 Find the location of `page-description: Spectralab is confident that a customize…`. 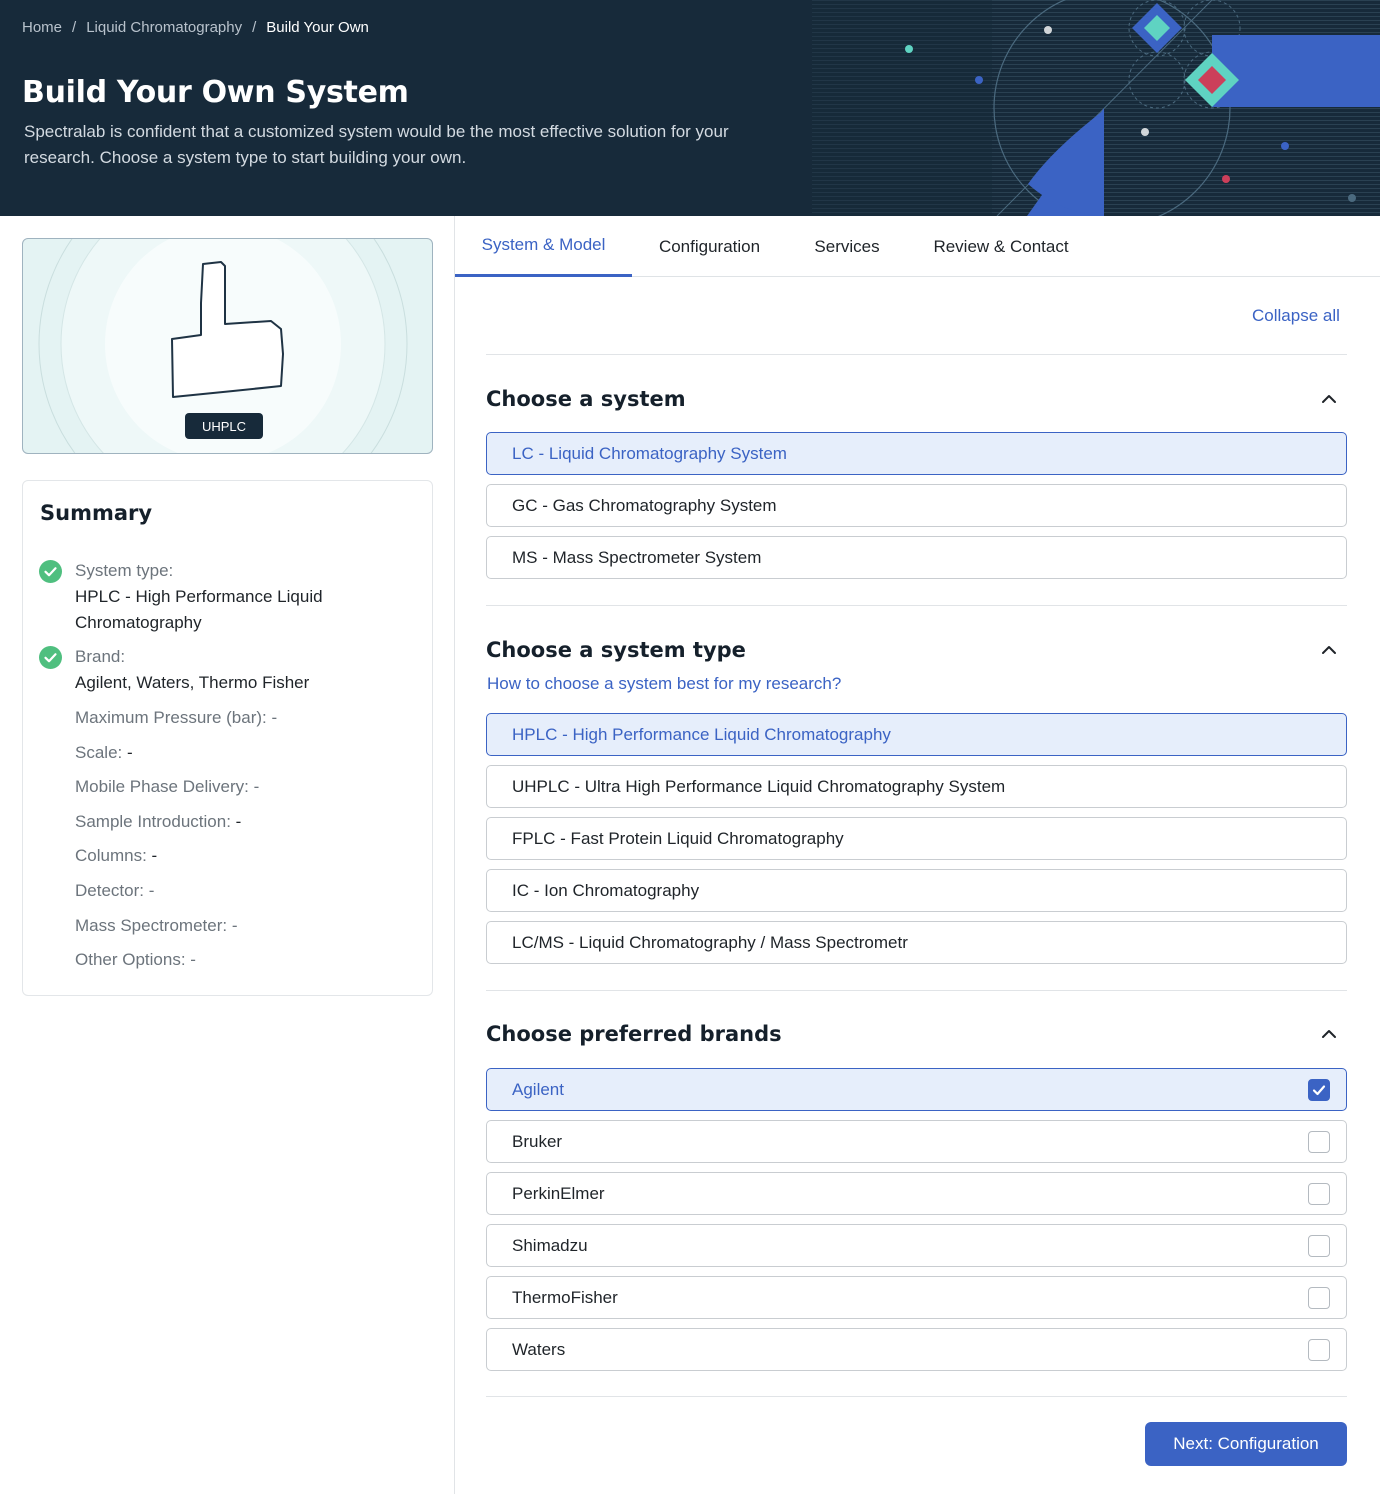

page-description: Spectralab is confident that a customize… is located at coordinates (376, 144).